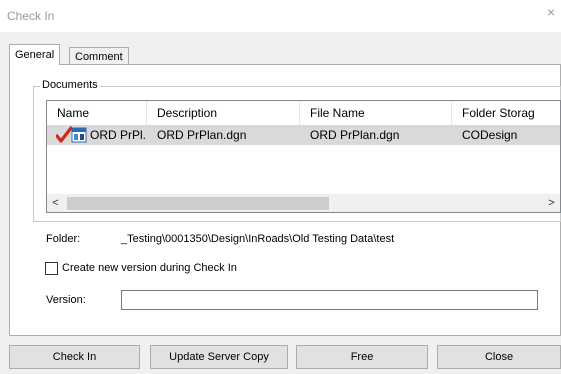 The width and height of the screenshot is (561, 374). I want to click on version-input, so click(329, 300).